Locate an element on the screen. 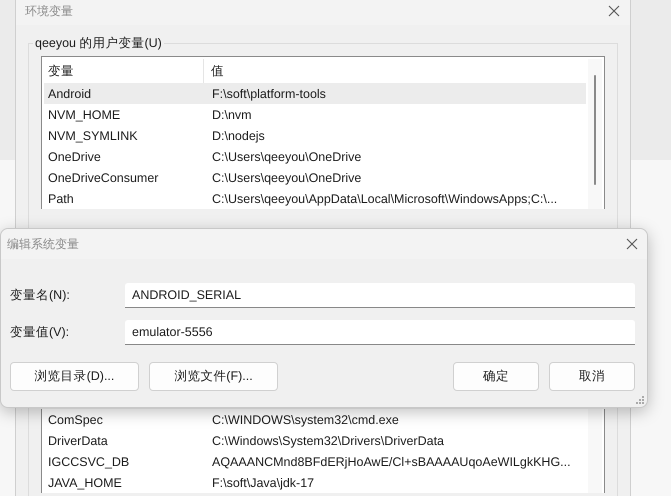 Image resolution: width=671 pixels, height=496 pixels. column-header: 值 is located at coordinates (214, 71).